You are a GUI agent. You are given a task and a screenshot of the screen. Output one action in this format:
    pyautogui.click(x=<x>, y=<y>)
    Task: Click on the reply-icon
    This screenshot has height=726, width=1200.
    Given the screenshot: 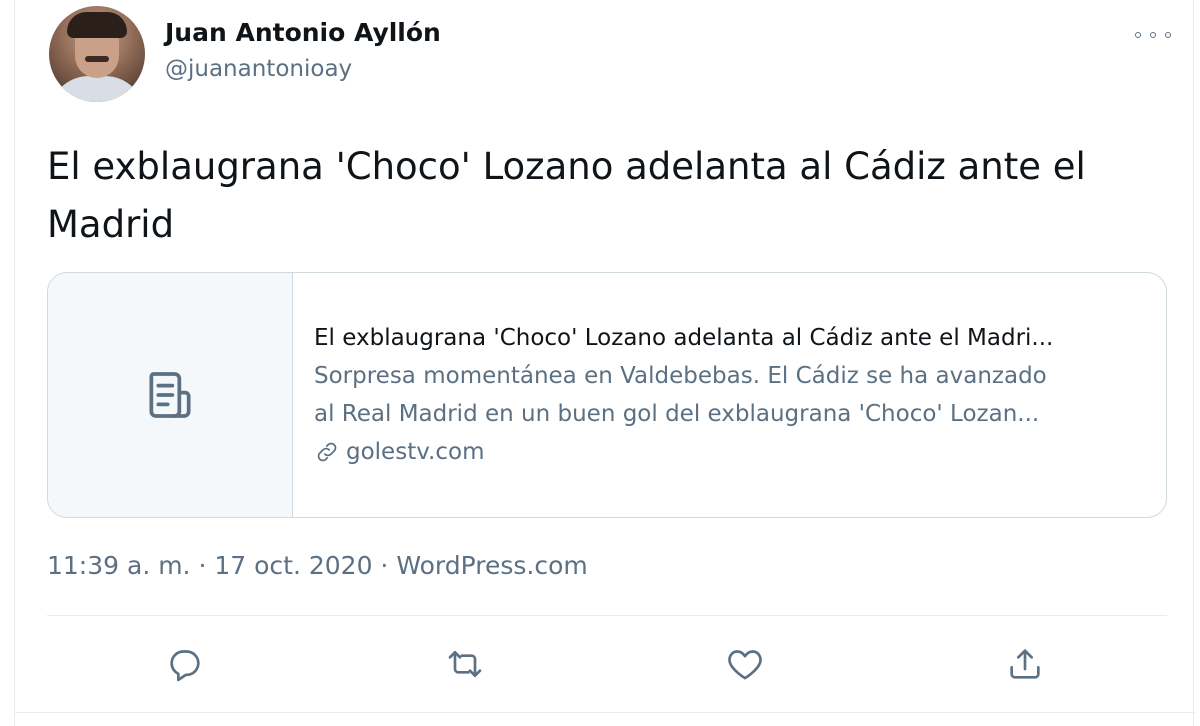 What is the action you would take?
    pyautogui.click(x=185, y=666)
    